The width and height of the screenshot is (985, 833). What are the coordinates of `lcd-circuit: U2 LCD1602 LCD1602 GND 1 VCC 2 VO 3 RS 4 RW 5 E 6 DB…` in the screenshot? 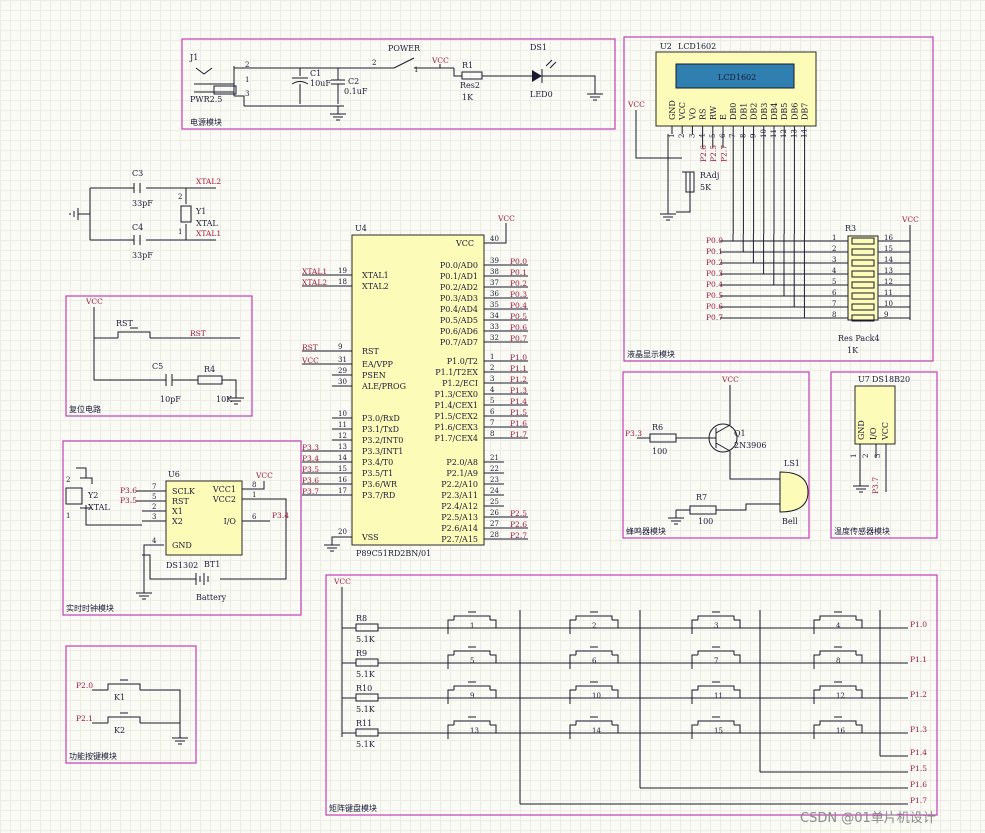 It's located at (773, 198).